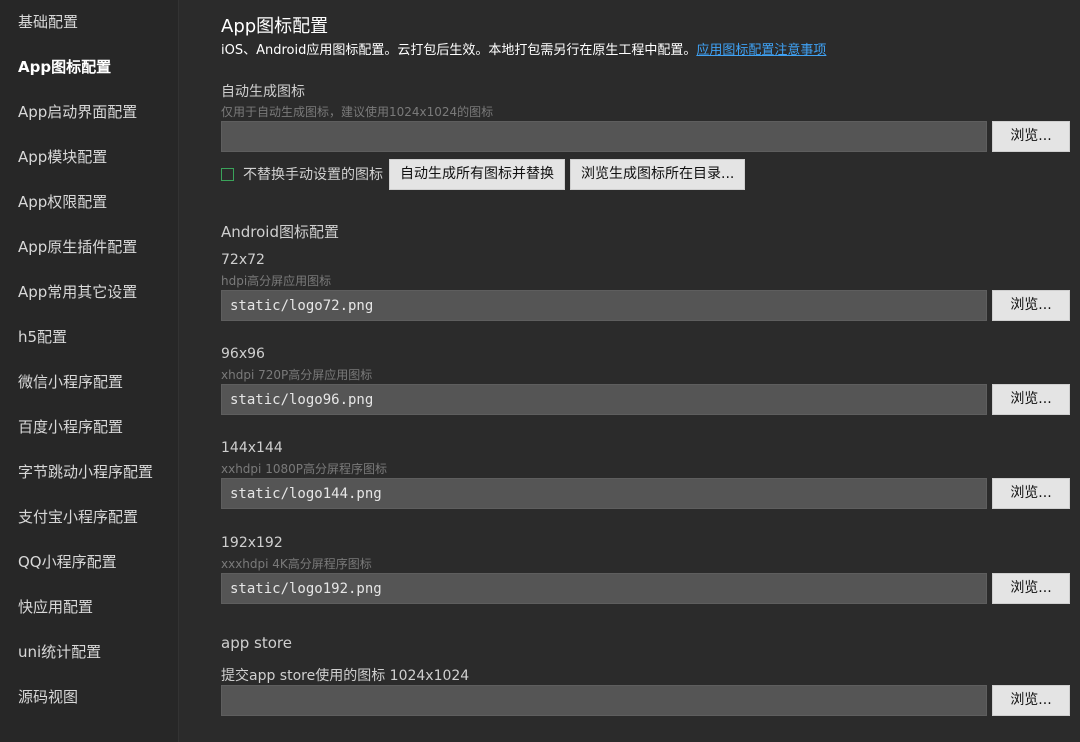  Describe the element at coordinates (345, 676) in the screenshot. I see `app-store-icon-label: 提交app store使用的图标 1024x1024` at that location.